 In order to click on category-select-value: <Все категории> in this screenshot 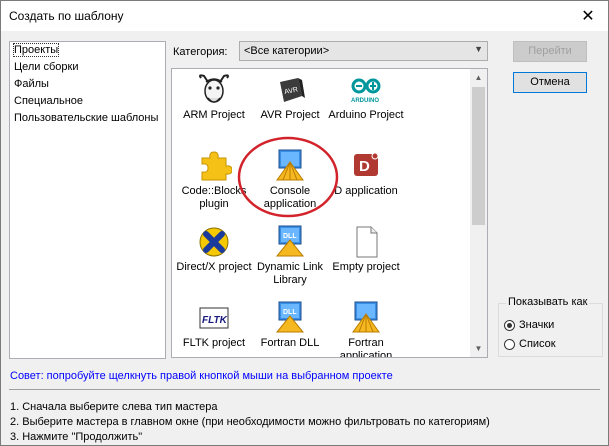, I will do `click(287, 51)`.